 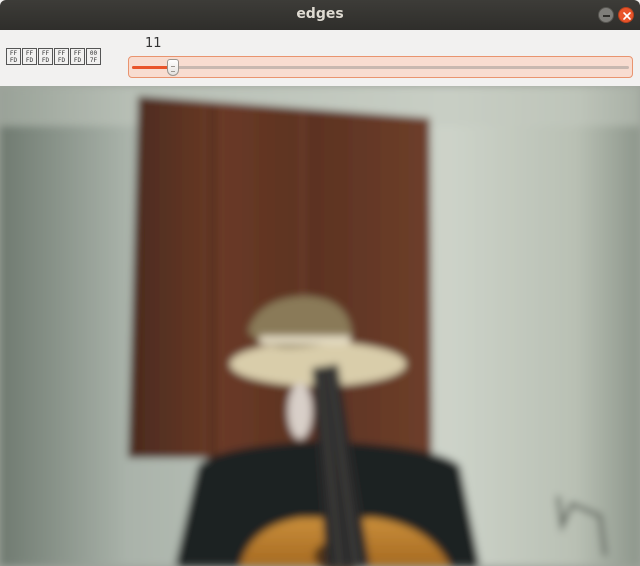 I want to click on window-title: edges, so click(x=320, y=14).